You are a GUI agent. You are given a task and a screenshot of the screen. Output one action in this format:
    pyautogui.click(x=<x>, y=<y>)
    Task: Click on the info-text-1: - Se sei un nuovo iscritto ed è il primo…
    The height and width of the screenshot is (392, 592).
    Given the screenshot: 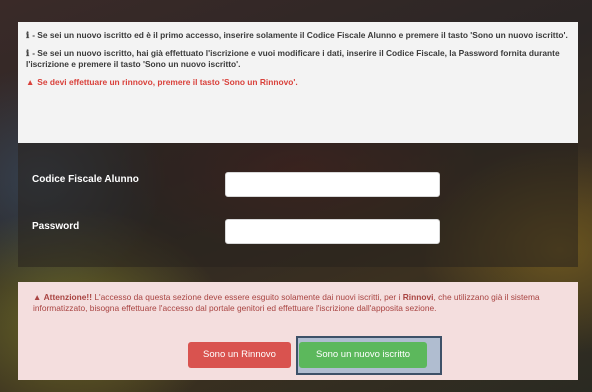 What is the action you would take?
    pyautogui.click(x=300, y=35)
    